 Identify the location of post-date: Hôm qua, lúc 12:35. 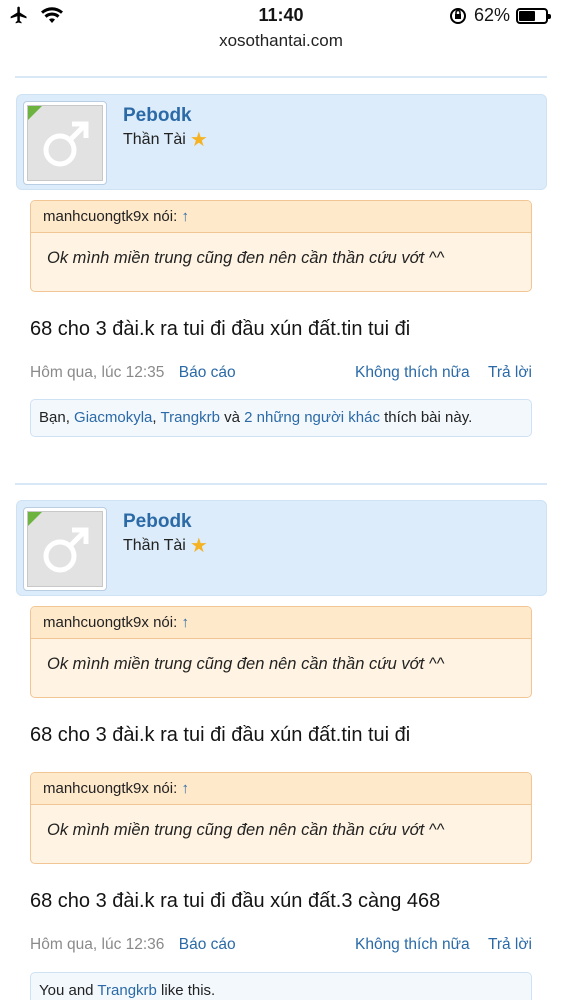
(97, 372).